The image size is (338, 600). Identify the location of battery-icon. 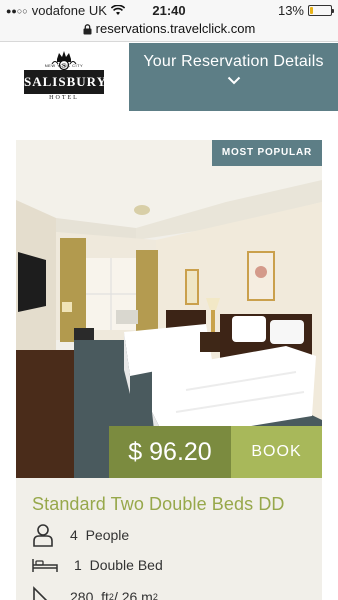
(321, 10).